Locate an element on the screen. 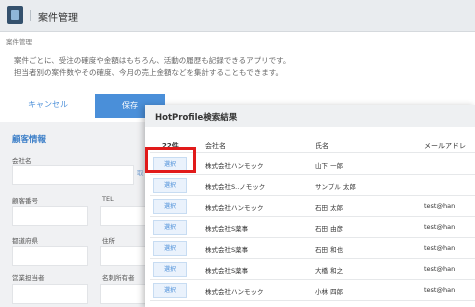 The image size is (475, 307). cell-name: 石田 太郎 is located at coordinates (329, 208).